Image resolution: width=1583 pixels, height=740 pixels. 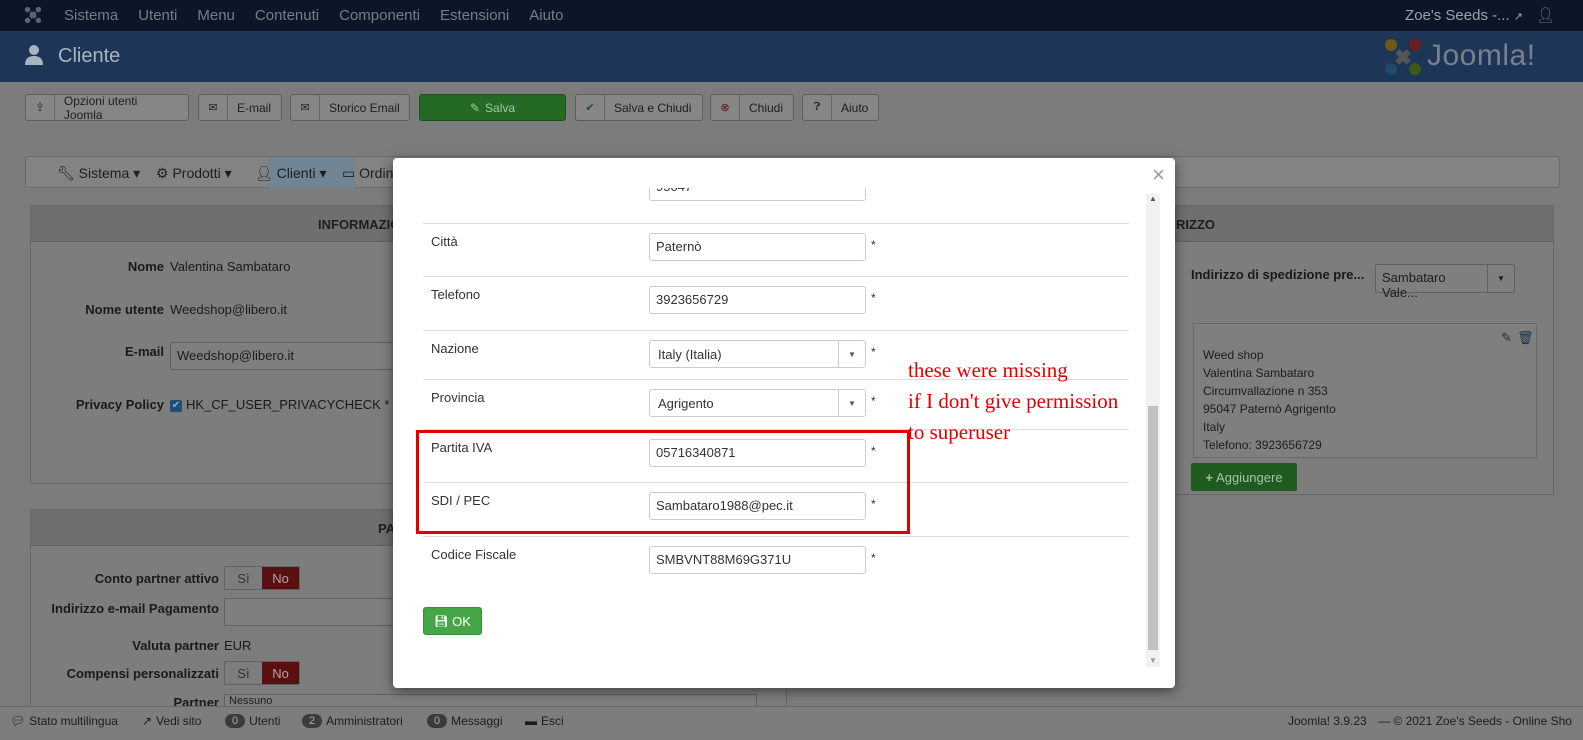 I want to click on ok-button: 💾︎ OK, so click(x=452, y=621).